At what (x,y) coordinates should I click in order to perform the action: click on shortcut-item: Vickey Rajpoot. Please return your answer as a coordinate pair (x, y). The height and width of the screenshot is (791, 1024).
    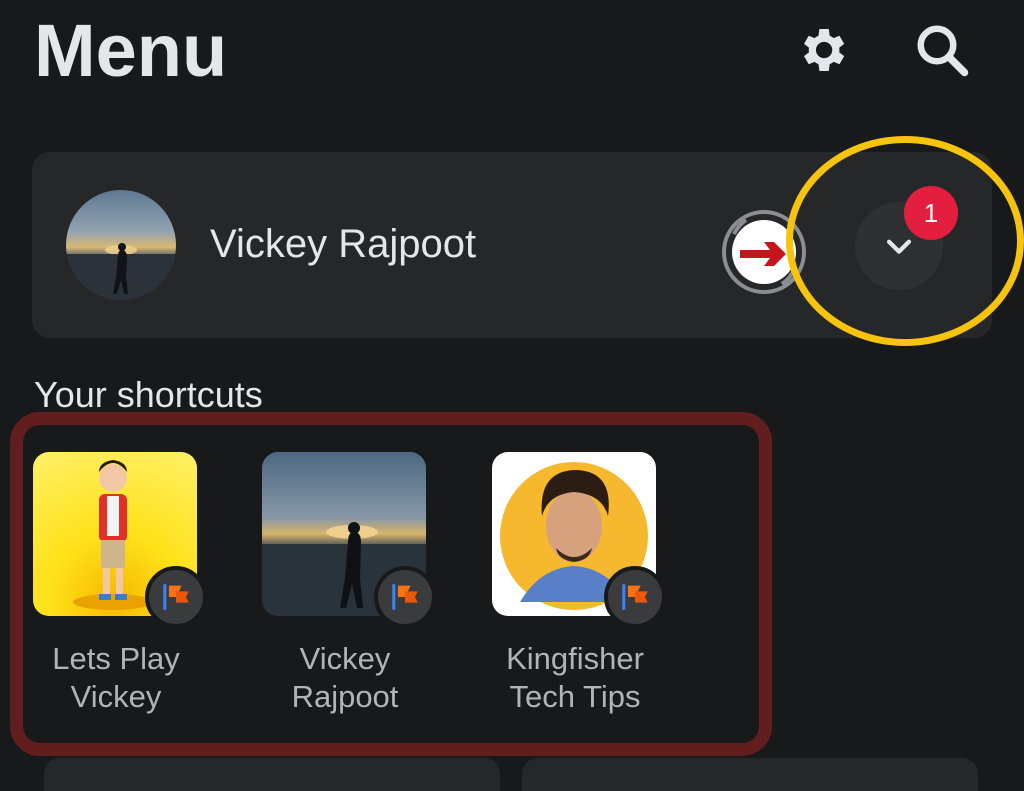
    Looking at the image, I should click on (349, 592).